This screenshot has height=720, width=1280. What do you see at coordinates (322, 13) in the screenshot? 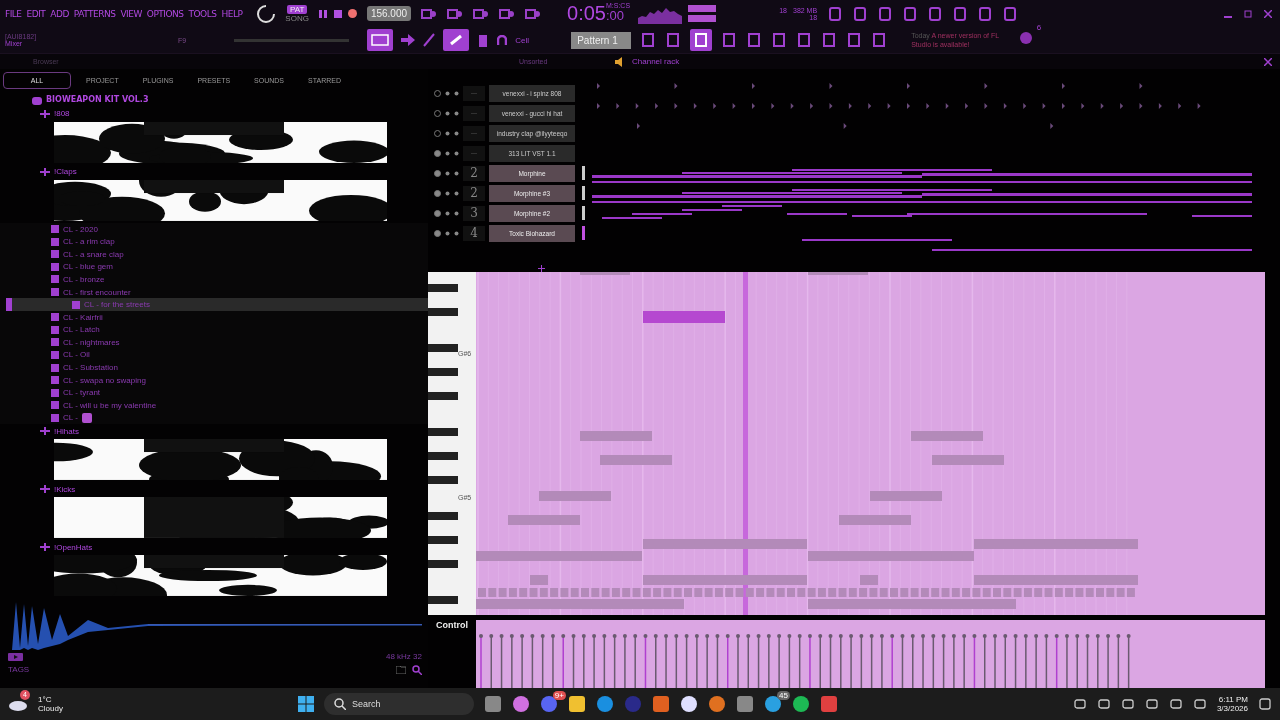
I see `pause-icon` at bounding box center [322, 13].